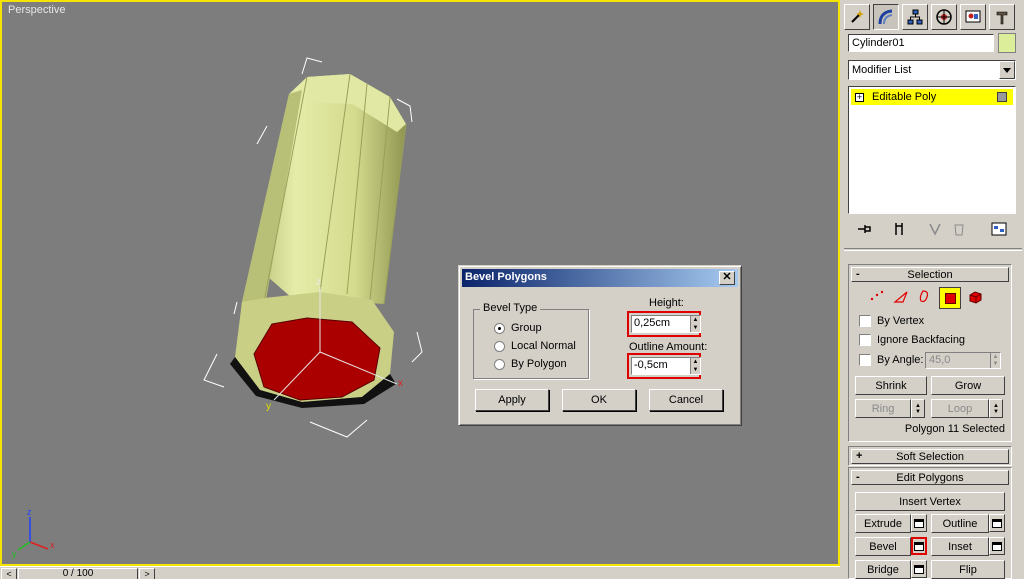  What do you see at coordinates (652, 323) in the screenshot?
I see `height-value: 0,25cm` at bounding box center [652, 323].